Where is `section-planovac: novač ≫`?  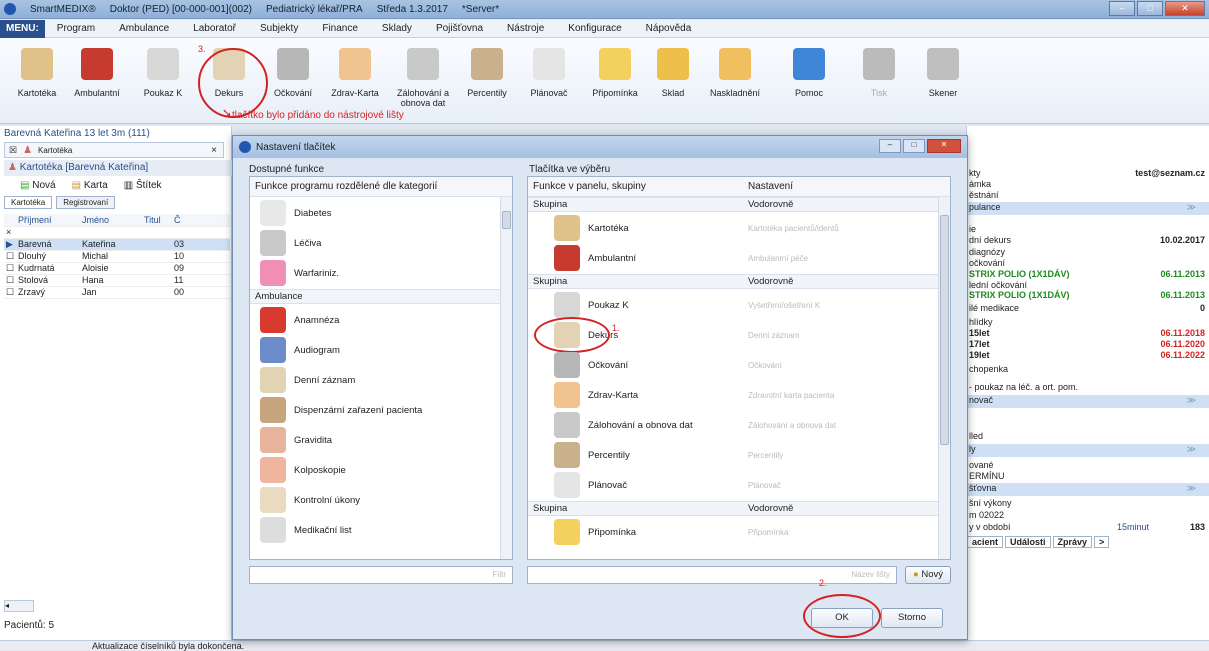
section-planovac: novač ≫ is located at coordinates (1088, 401).